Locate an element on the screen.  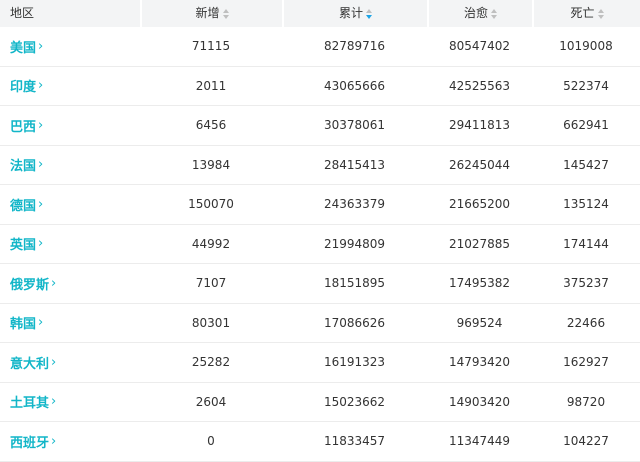
cured-cell: 42525563 is located at coordinates (479, 85).